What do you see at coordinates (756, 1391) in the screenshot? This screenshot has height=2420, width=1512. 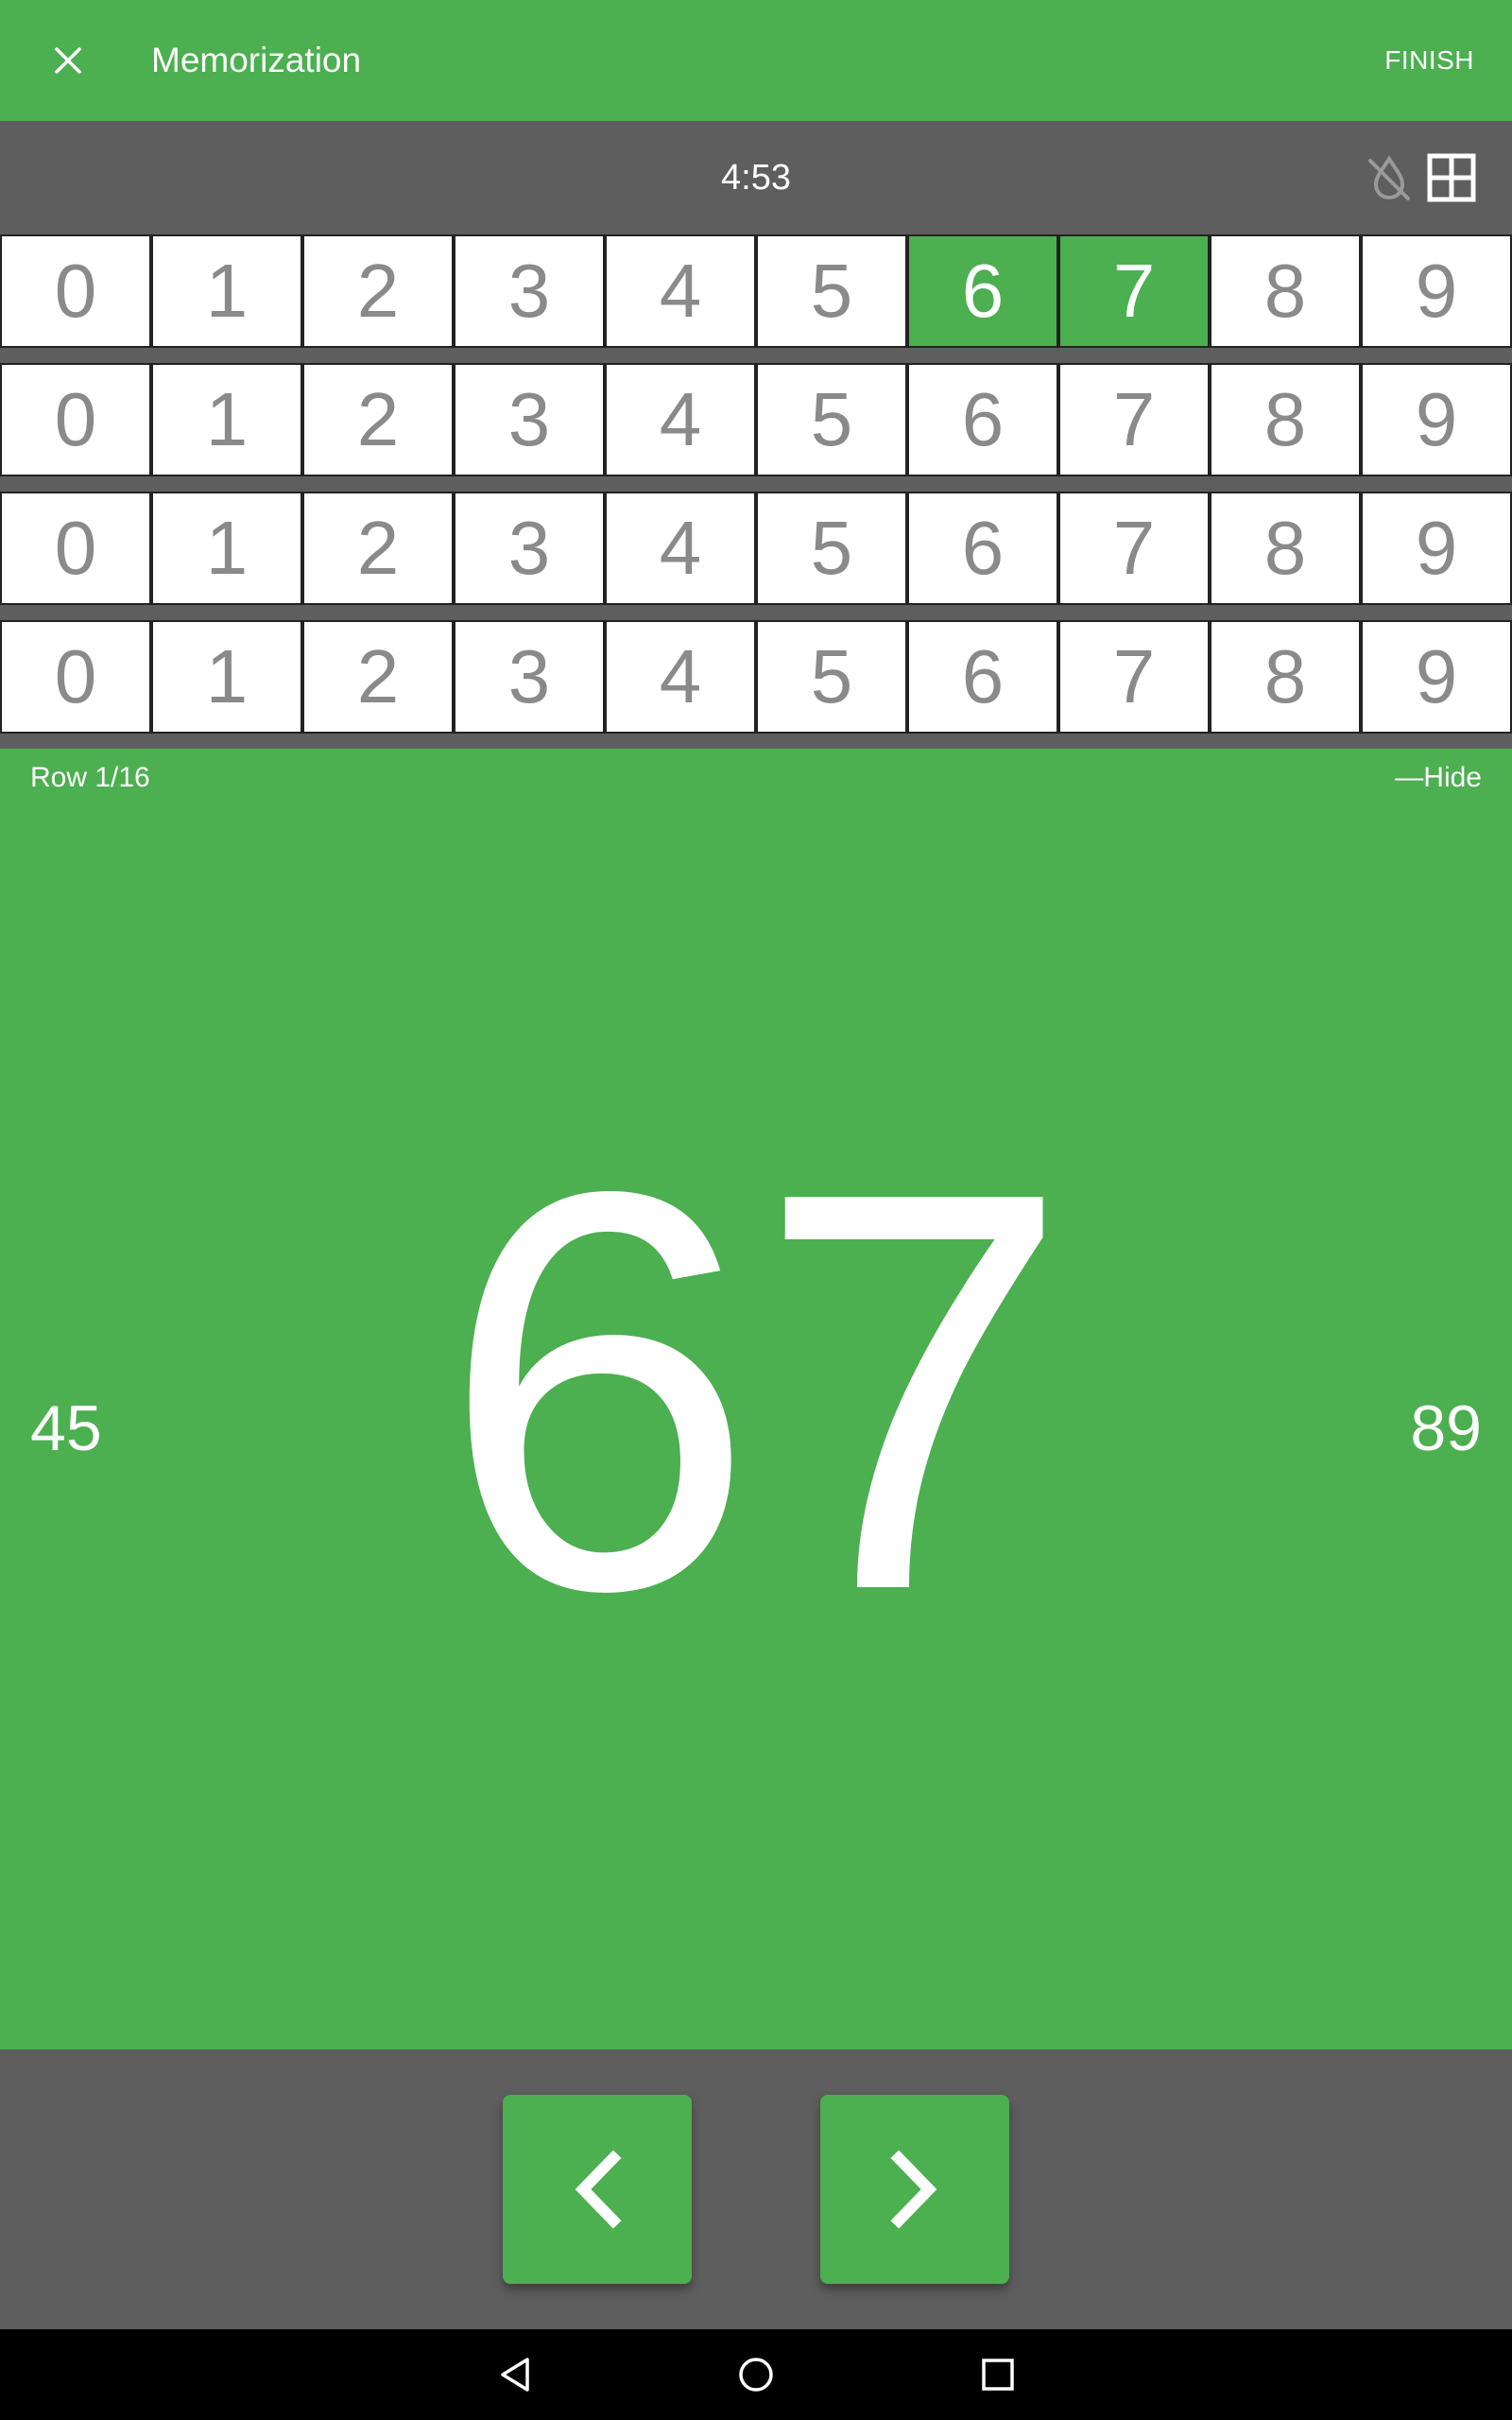 I see `current-number: 67` at bounding box center [756, 1391].